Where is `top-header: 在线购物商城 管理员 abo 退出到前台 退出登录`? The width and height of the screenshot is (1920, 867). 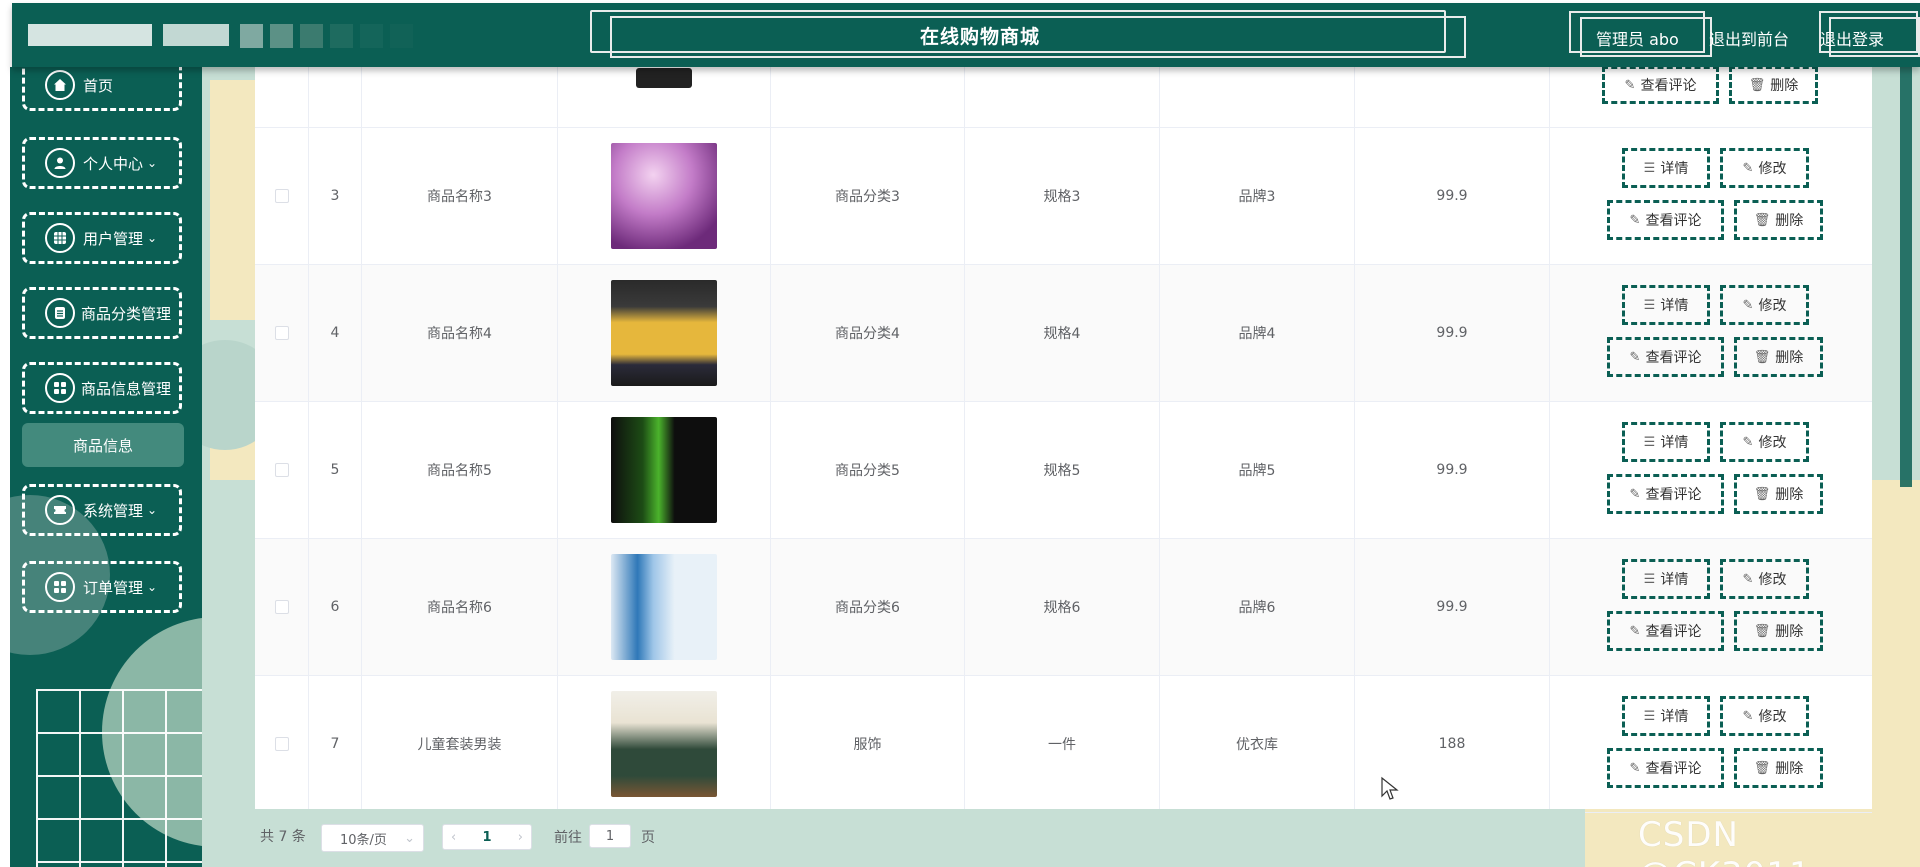 top-header: 在线购物商城 管理员 abo 退出到前台 退出登录 is located at coordinates (966, 35).